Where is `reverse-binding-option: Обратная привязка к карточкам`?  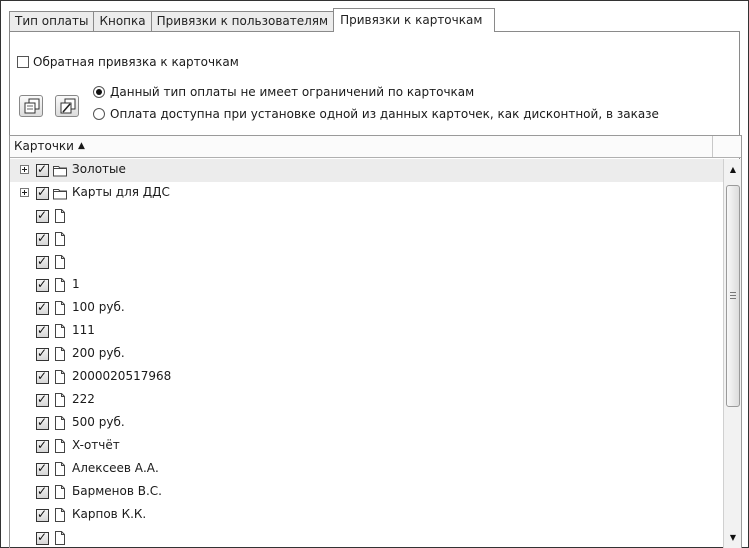
reverse-binding-option: Обратная привязка к карточкам is located at coordinates (128, 62).